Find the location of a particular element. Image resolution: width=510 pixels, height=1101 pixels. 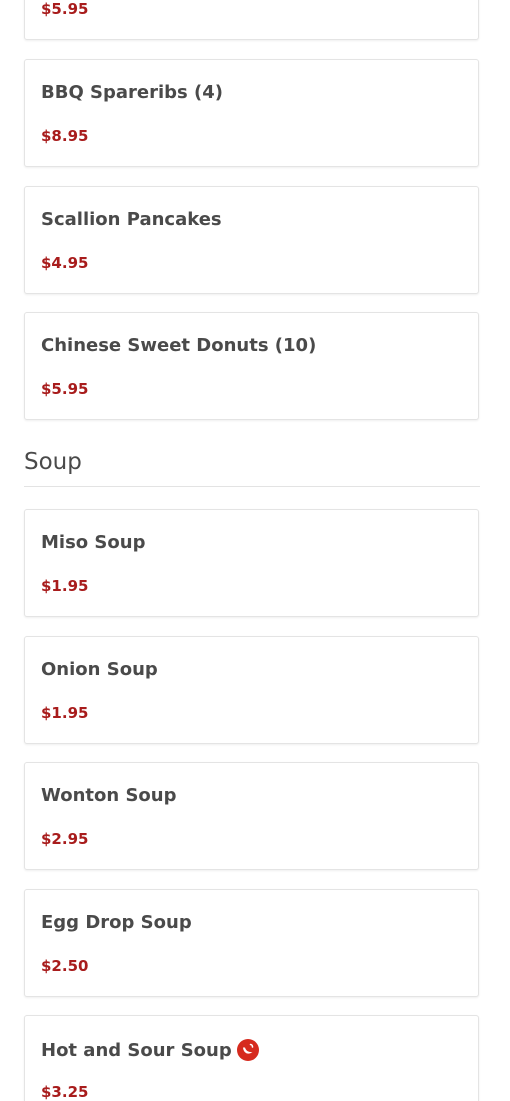

menu-item-card: Chinese Sweet Donuts (10) $5.95 is located at coordinates (251, 366).